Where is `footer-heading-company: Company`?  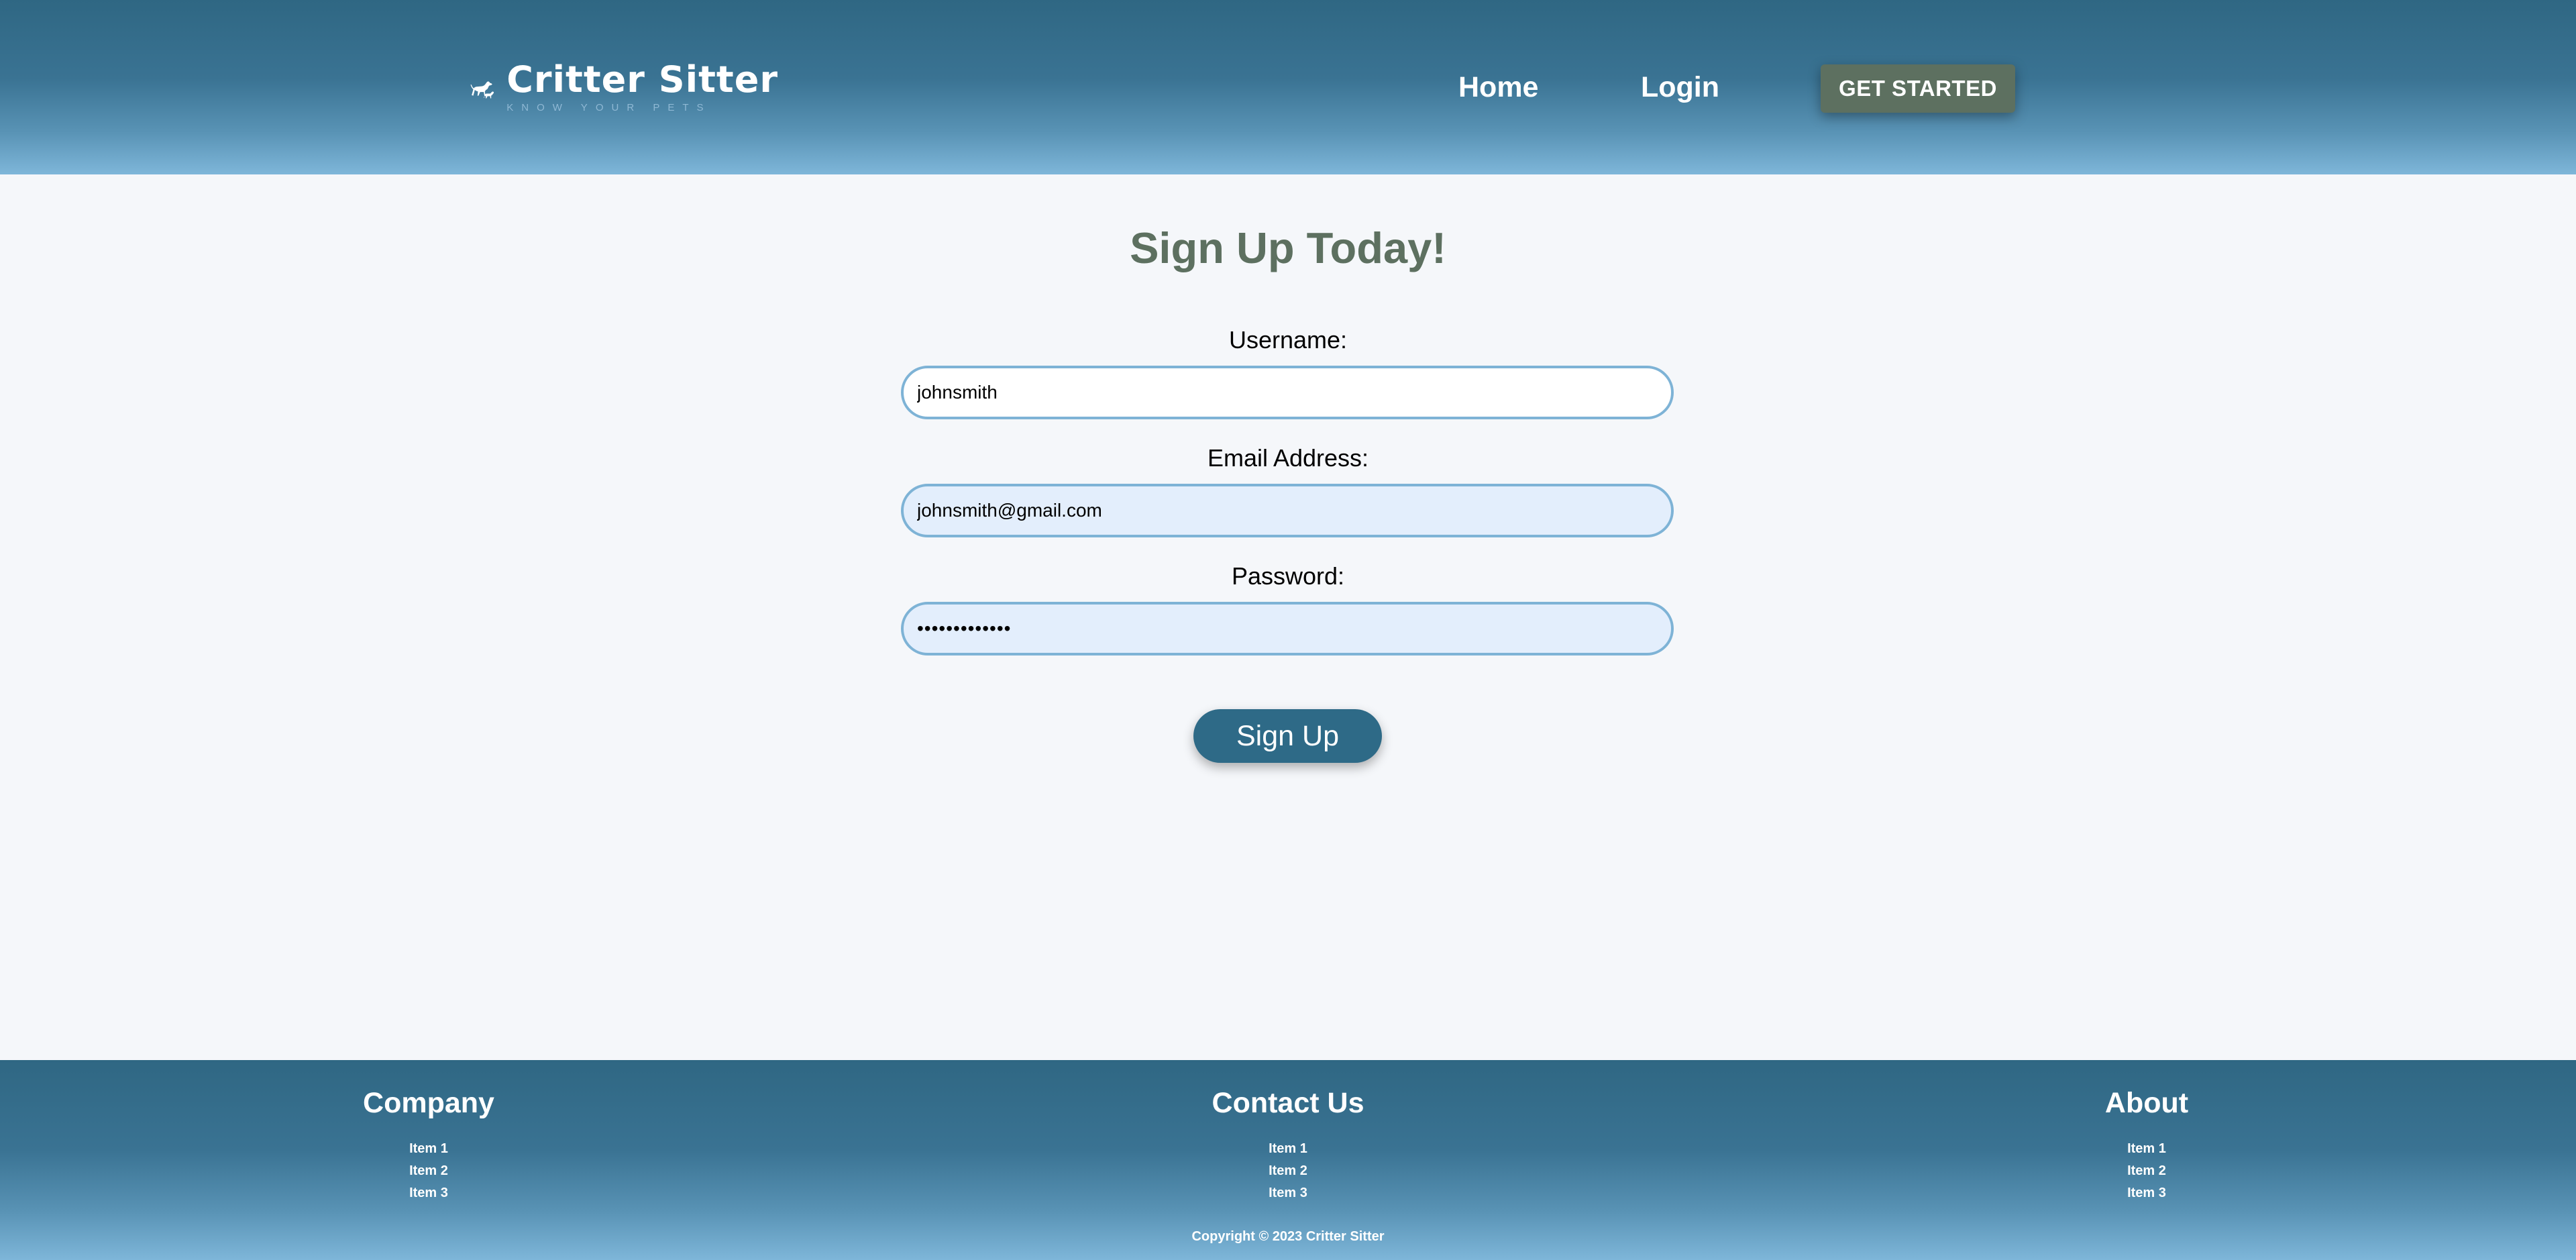 footer-heading-company: Company is located at coordinates (428, 1103).